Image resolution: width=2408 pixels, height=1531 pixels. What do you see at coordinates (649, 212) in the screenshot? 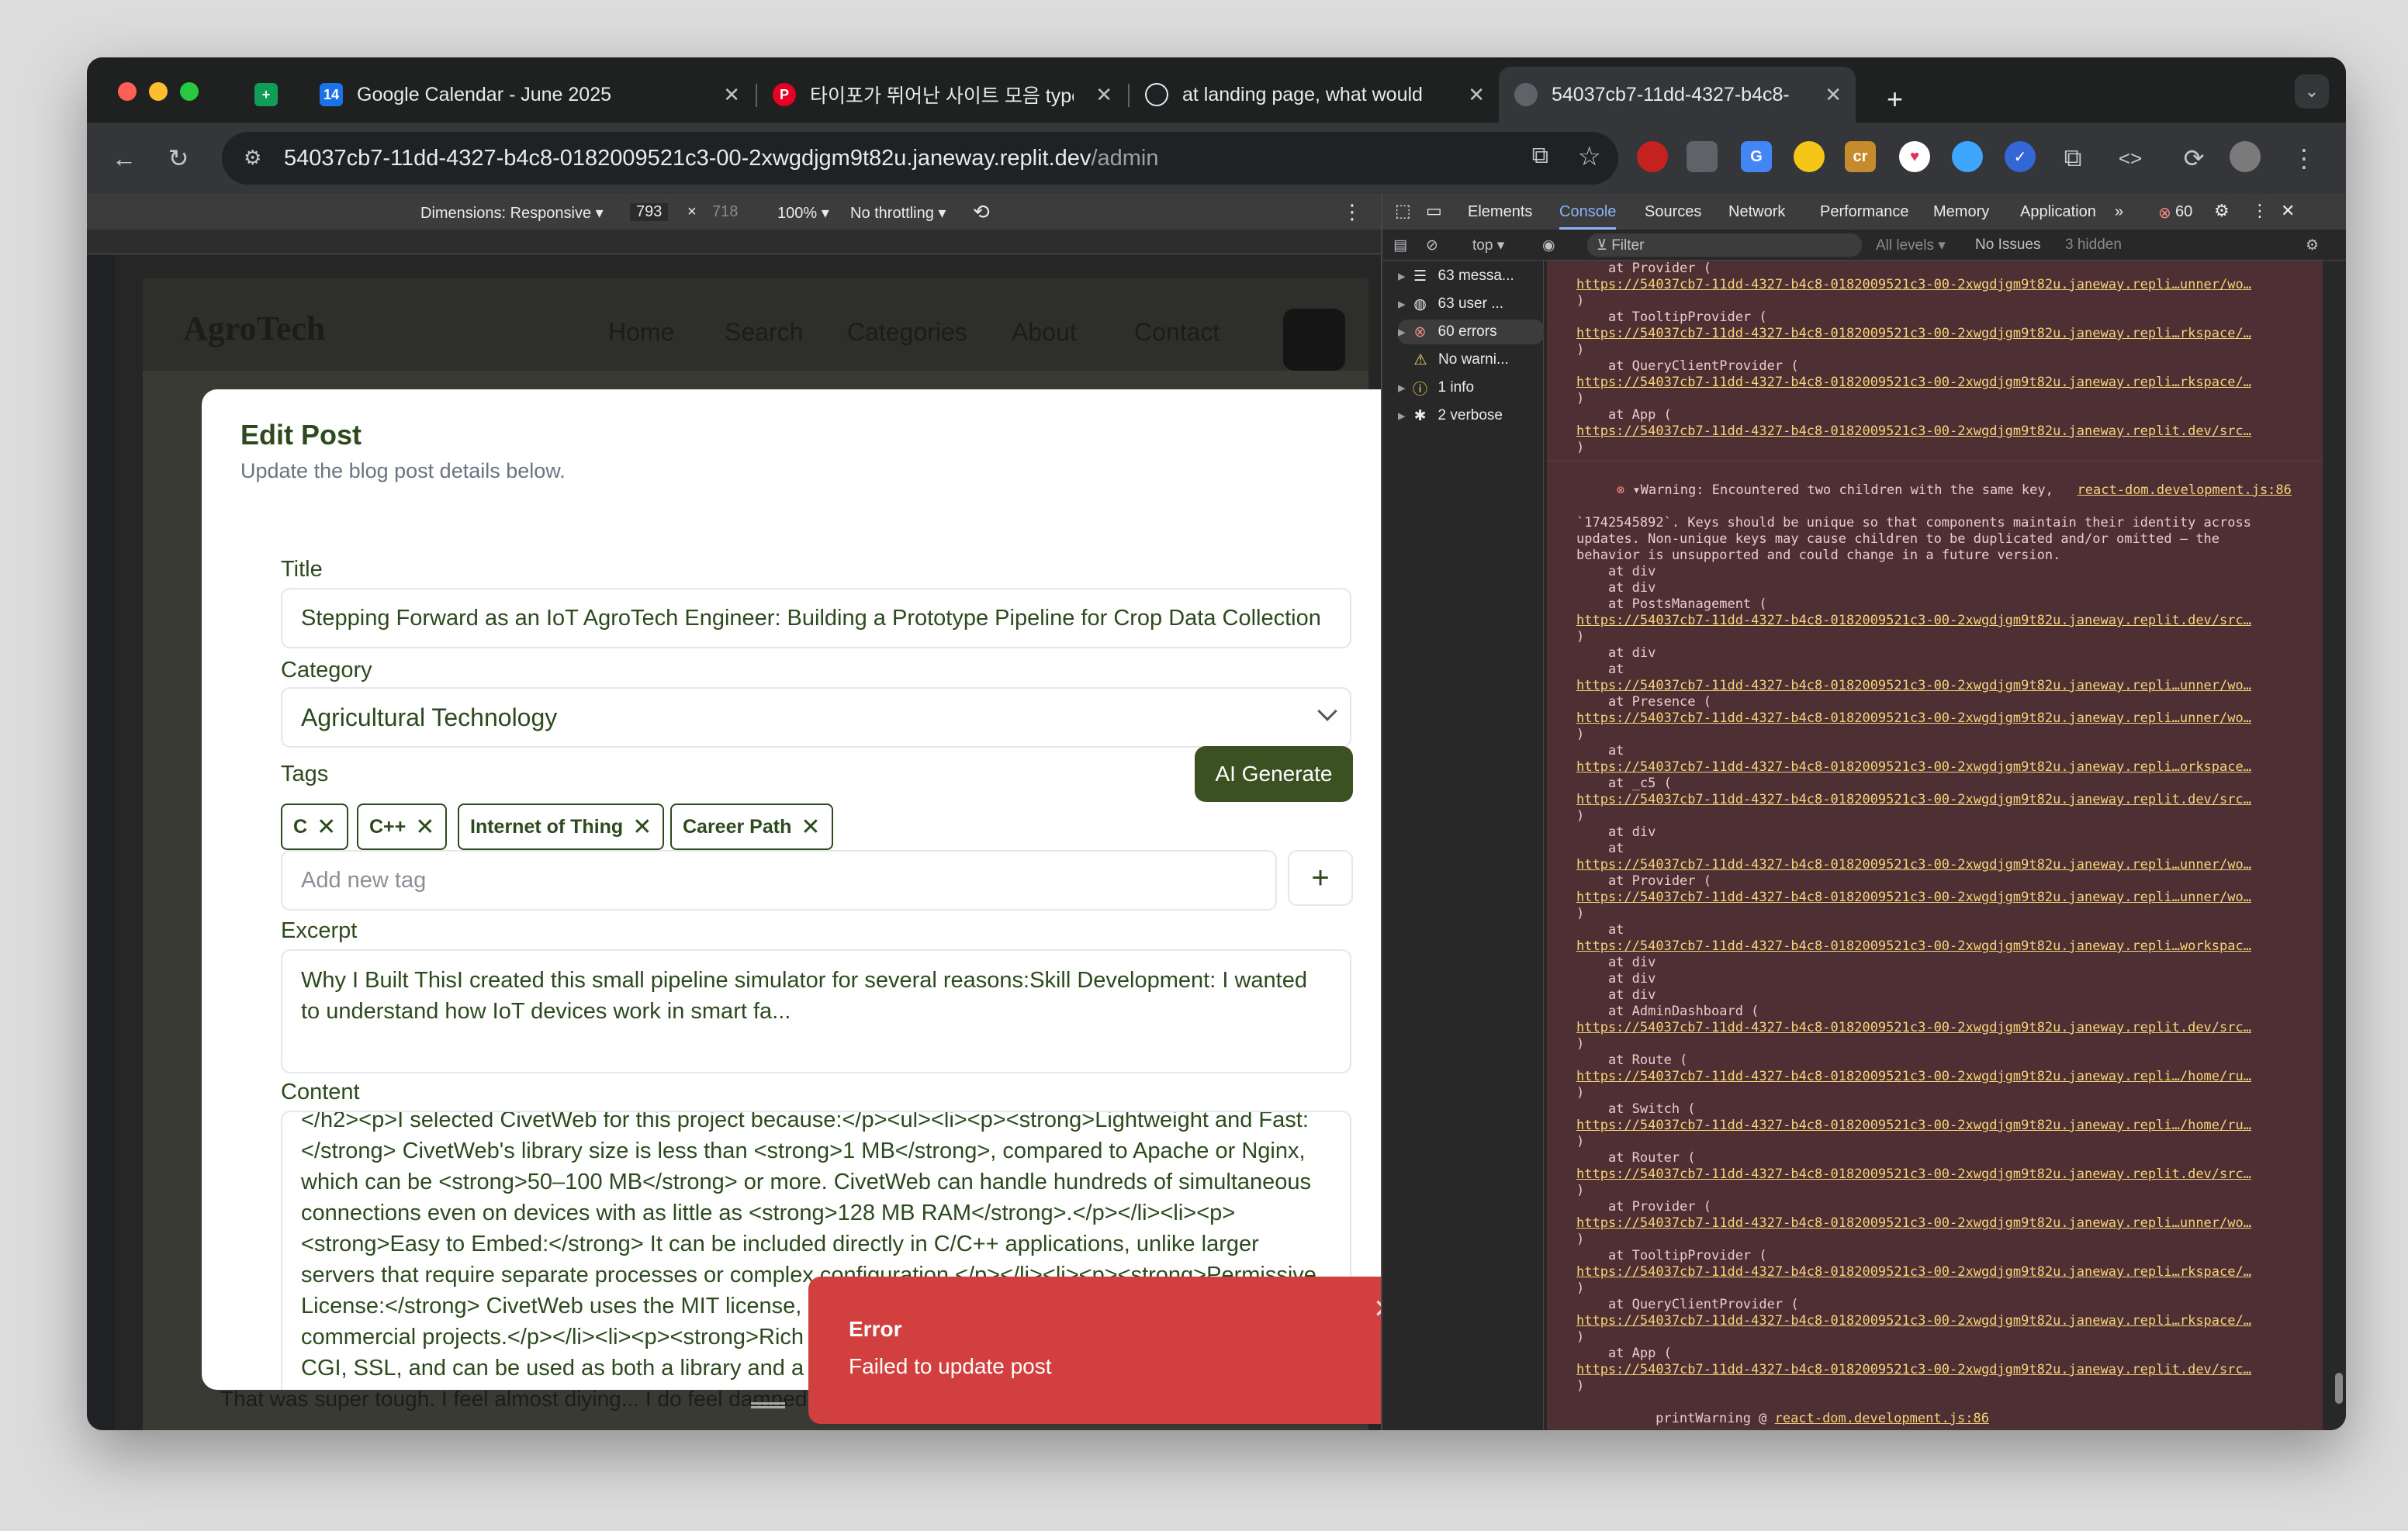
I see `viewport-width-input: 793` at bounding box center [649, 212].